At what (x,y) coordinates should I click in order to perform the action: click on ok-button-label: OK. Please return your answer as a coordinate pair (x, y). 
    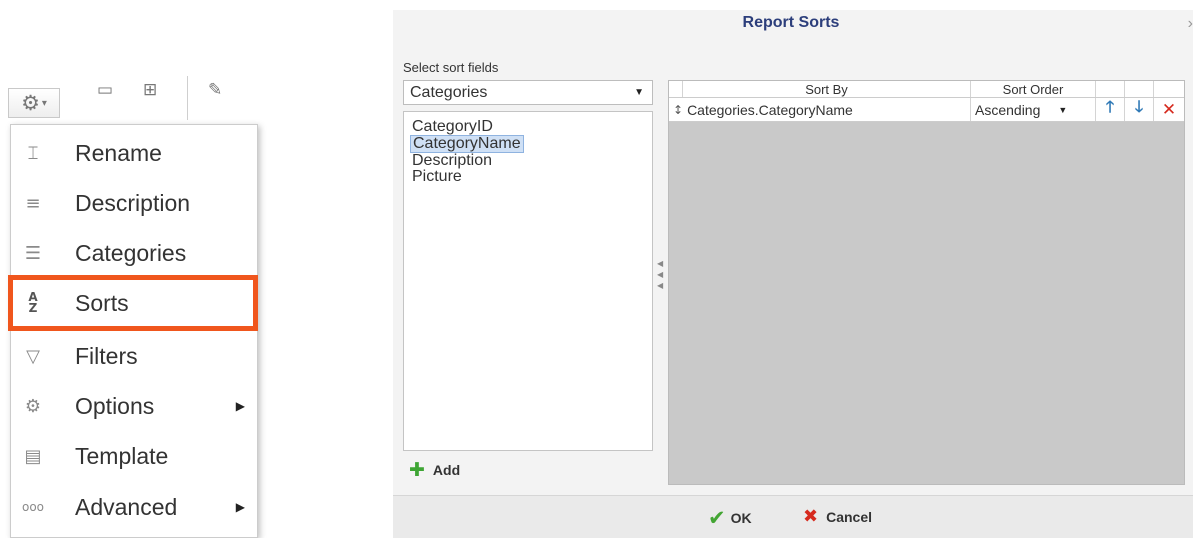
    Looking at the image, I should click on (741, 518).